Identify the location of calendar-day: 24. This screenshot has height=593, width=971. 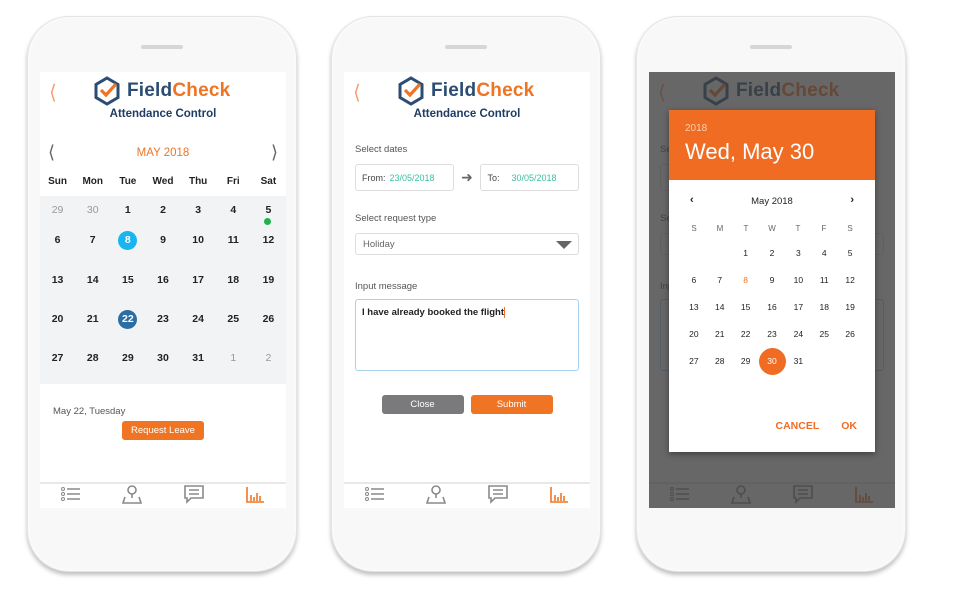
(198, 326).